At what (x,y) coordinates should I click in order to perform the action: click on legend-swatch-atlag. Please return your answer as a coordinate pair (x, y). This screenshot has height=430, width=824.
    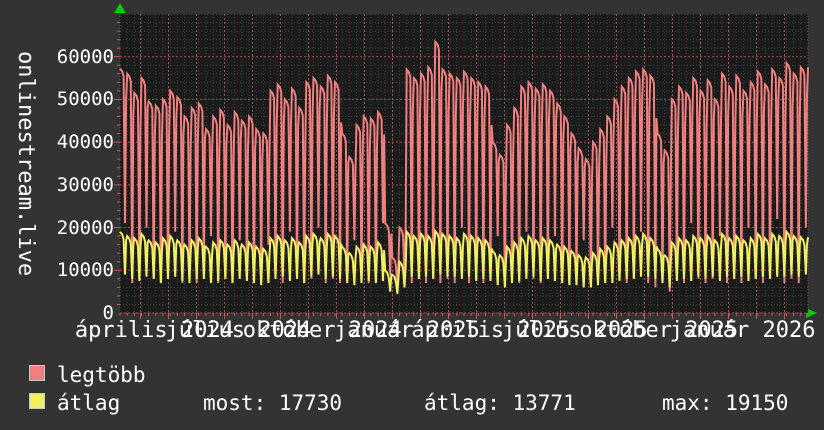
    Looking at the image, I should click on (37, 401).